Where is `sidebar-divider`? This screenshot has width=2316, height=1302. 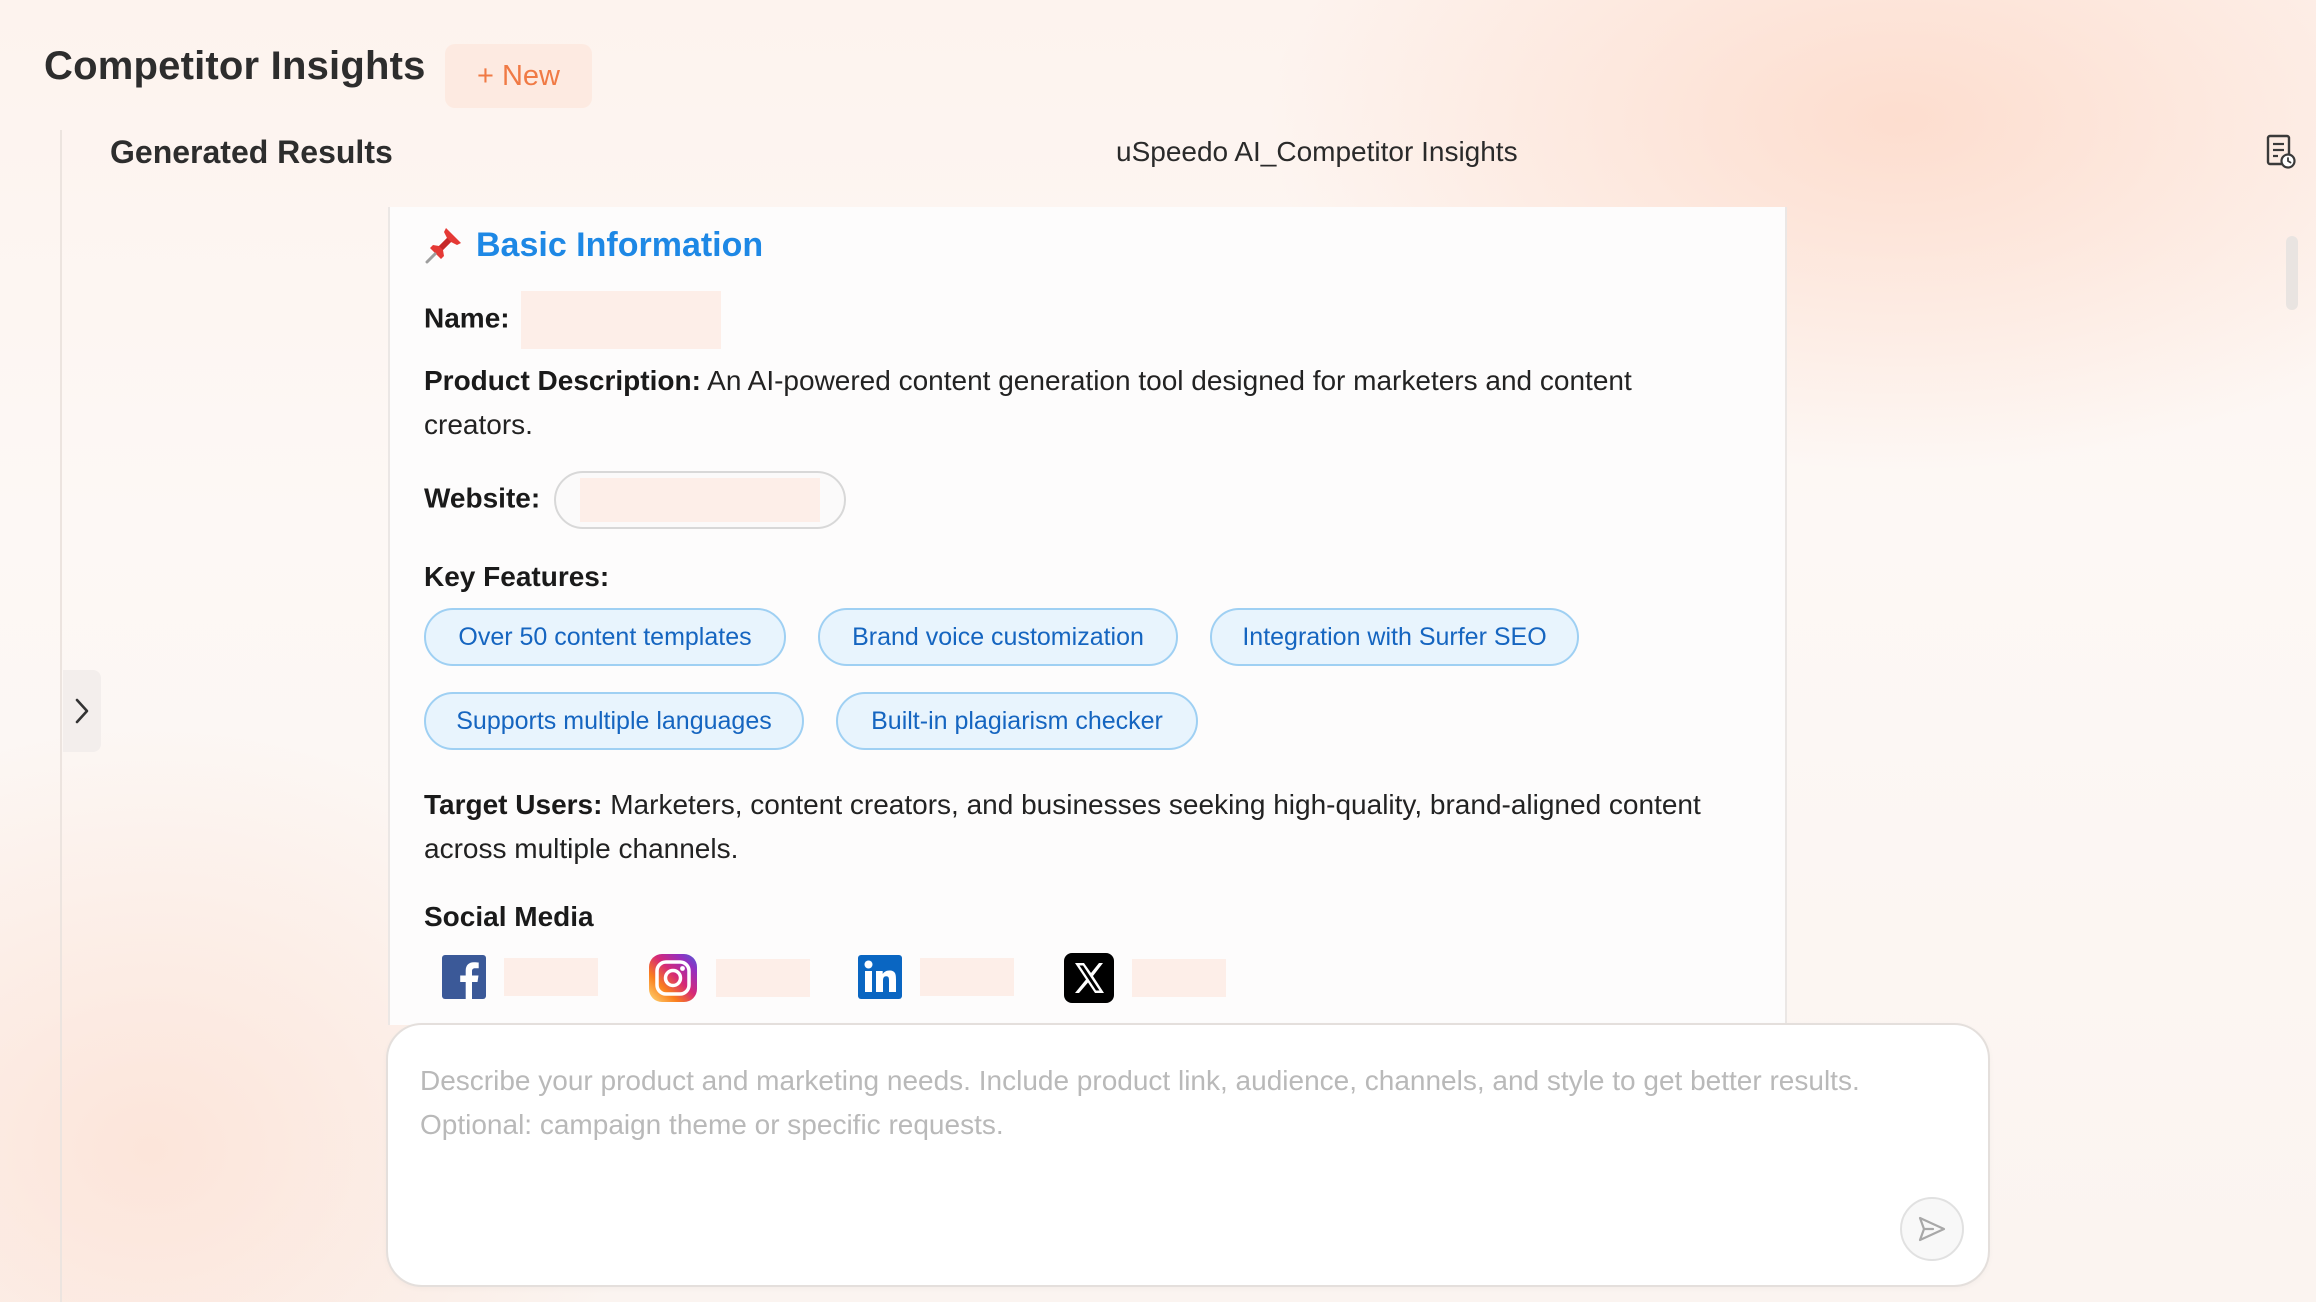
sidebar-divider is located at coordinates (61, 716).